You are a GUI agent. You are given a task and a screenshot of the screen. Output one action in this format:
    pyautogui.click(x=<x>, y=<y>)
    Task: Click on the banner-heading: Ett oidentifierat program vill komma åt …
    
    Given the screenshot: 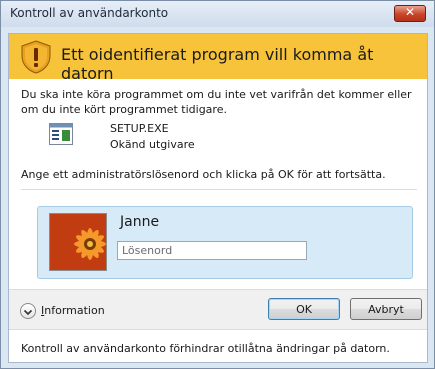 What is the action you would take?
    pyautogui.click(x=217, y=64)
    